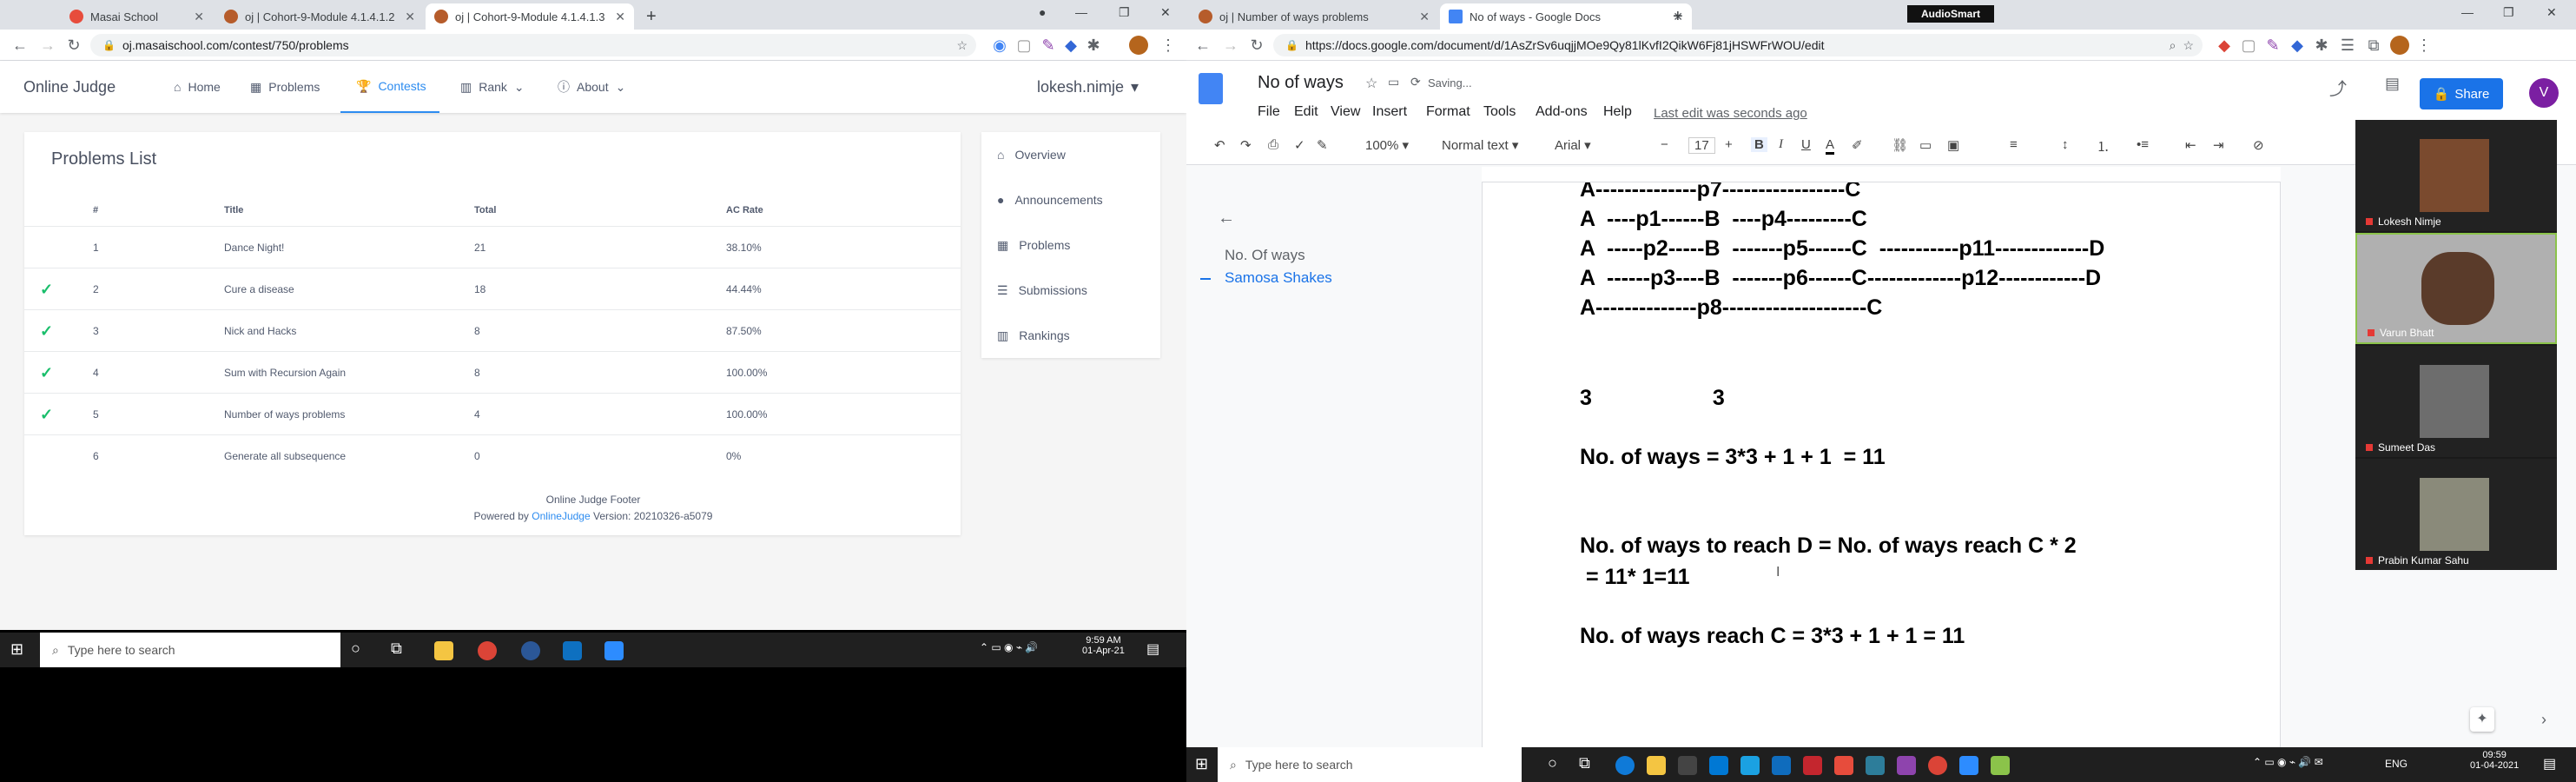 This screenshot has width=2576, height=782. Describe the element at coordinates (2543, 720) in the screenshot. I see `side-panel-toggle-icon: ›` at that location.